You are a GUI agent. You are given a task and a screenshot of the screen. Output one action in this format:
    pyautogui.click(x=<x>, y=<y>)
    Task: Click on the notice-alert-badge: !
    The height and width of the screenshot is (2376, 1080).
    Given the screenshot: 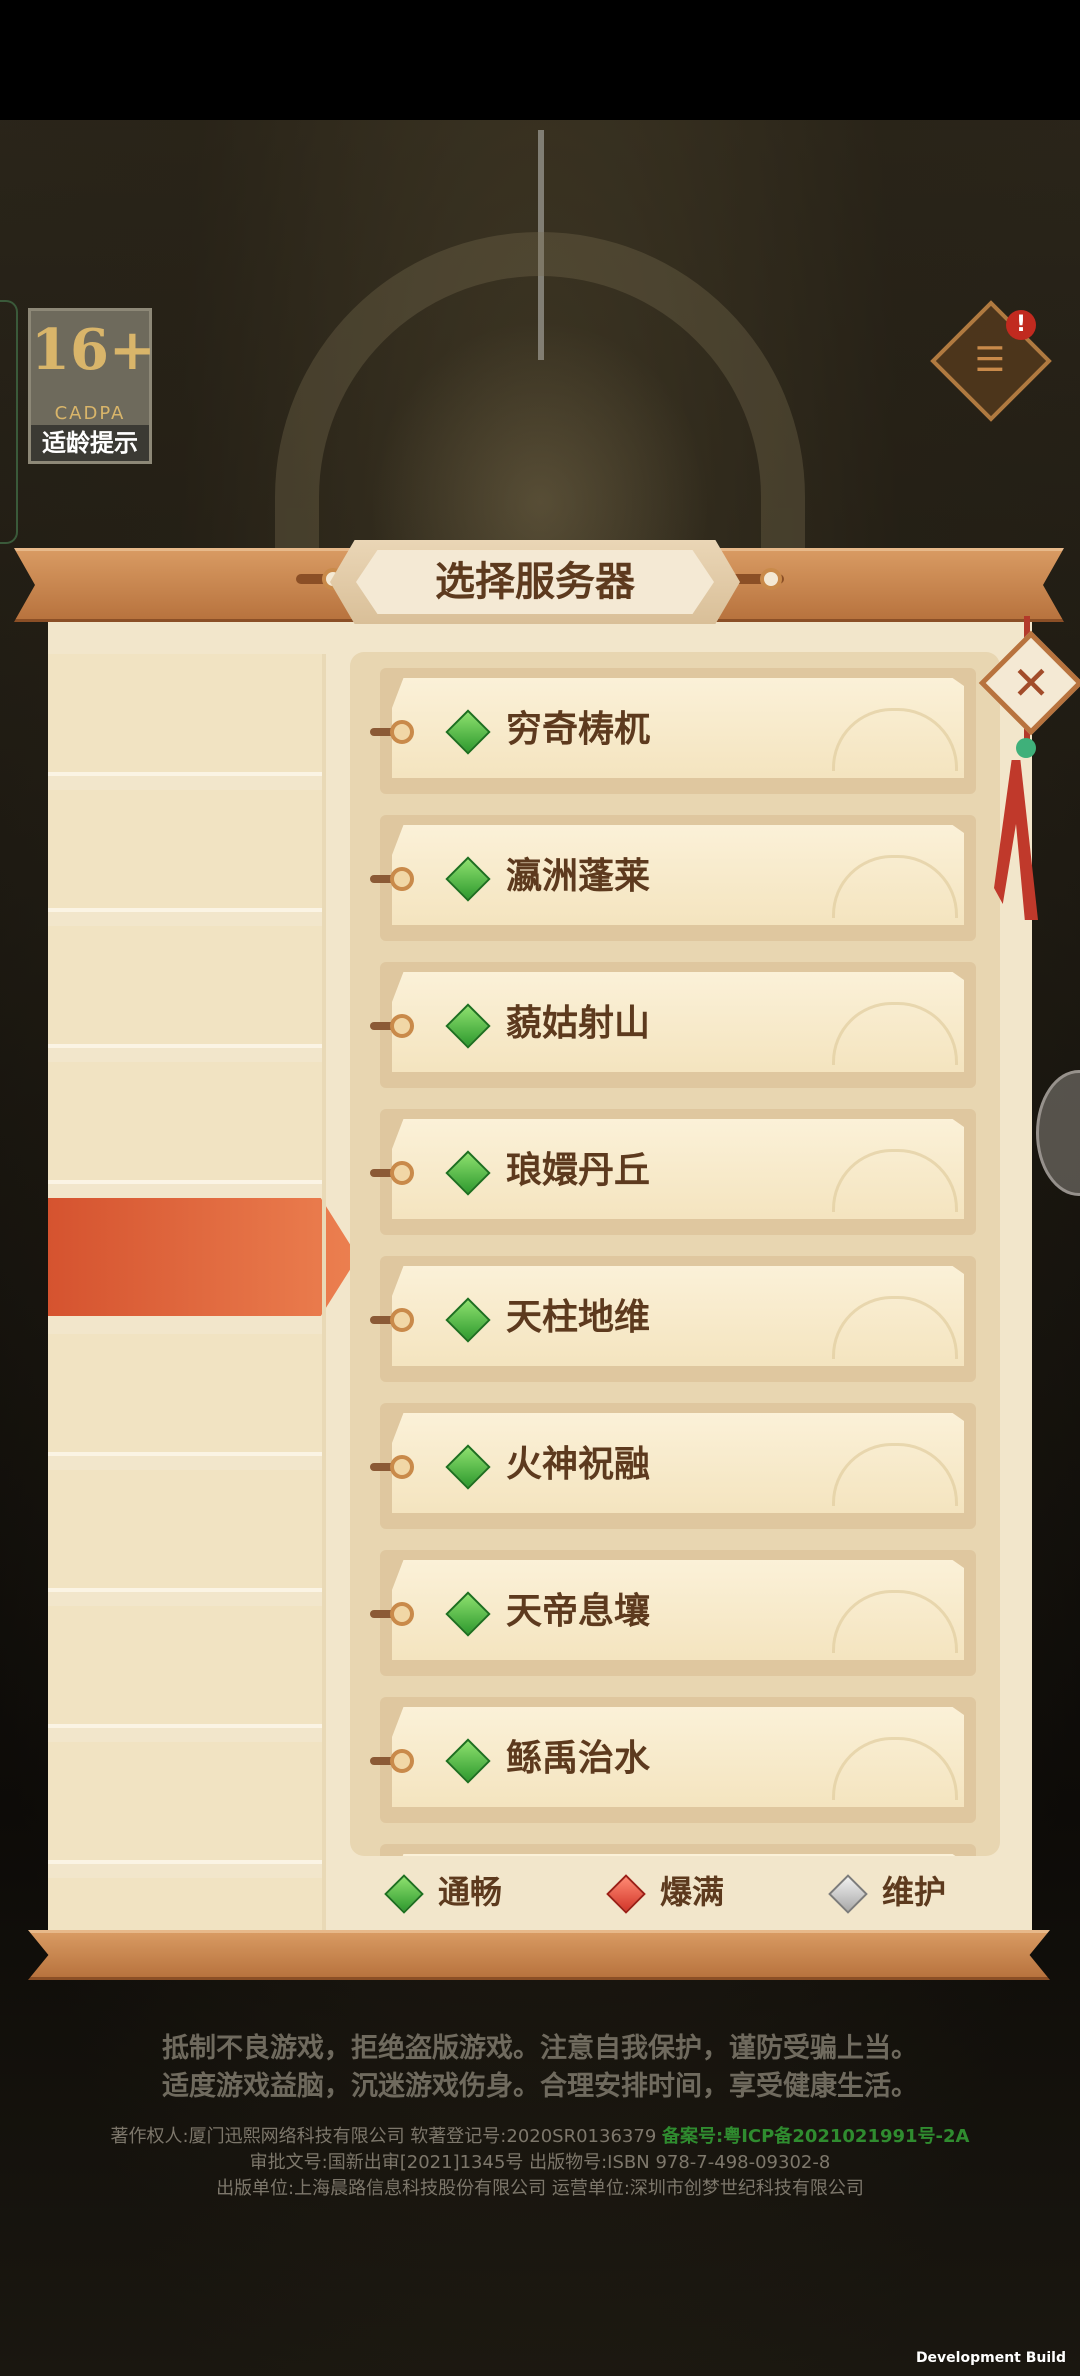 What is the action you would take?
    pyautogui.click(x=1021, y=325)
    